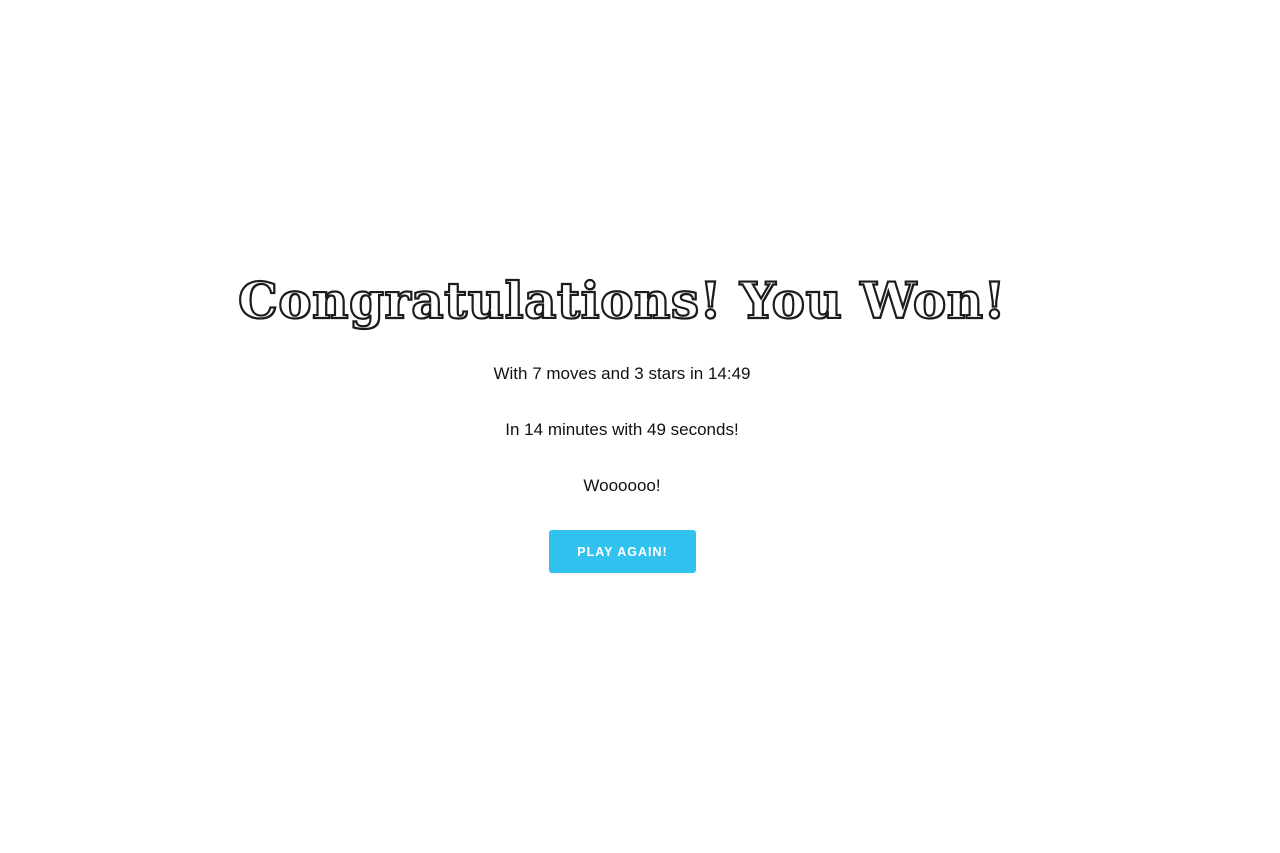  Describe the element at coordinates (622, 373) in the screenshot. I see `moves-stars-summary: With 7 moves and 3 stars in 14:49` at that location.